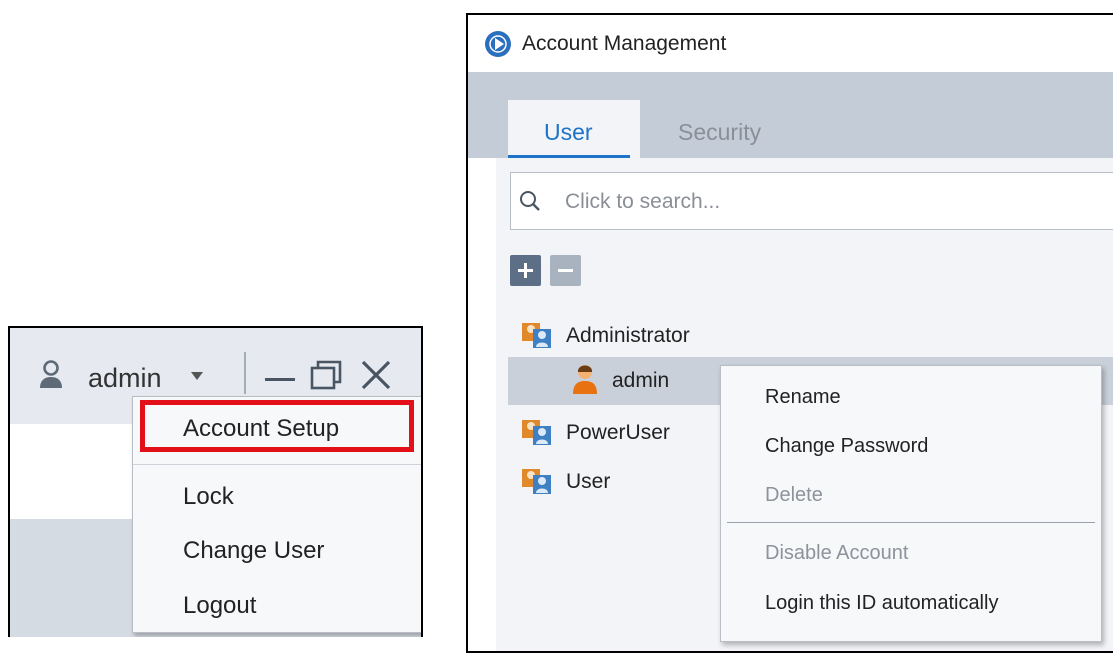 Image resolution: width=1113 pixels, height=653 pixels. Describe the element at coordinates (846, 446) in the screenshot. I see `context-item-change-password: Change Password` at that location.